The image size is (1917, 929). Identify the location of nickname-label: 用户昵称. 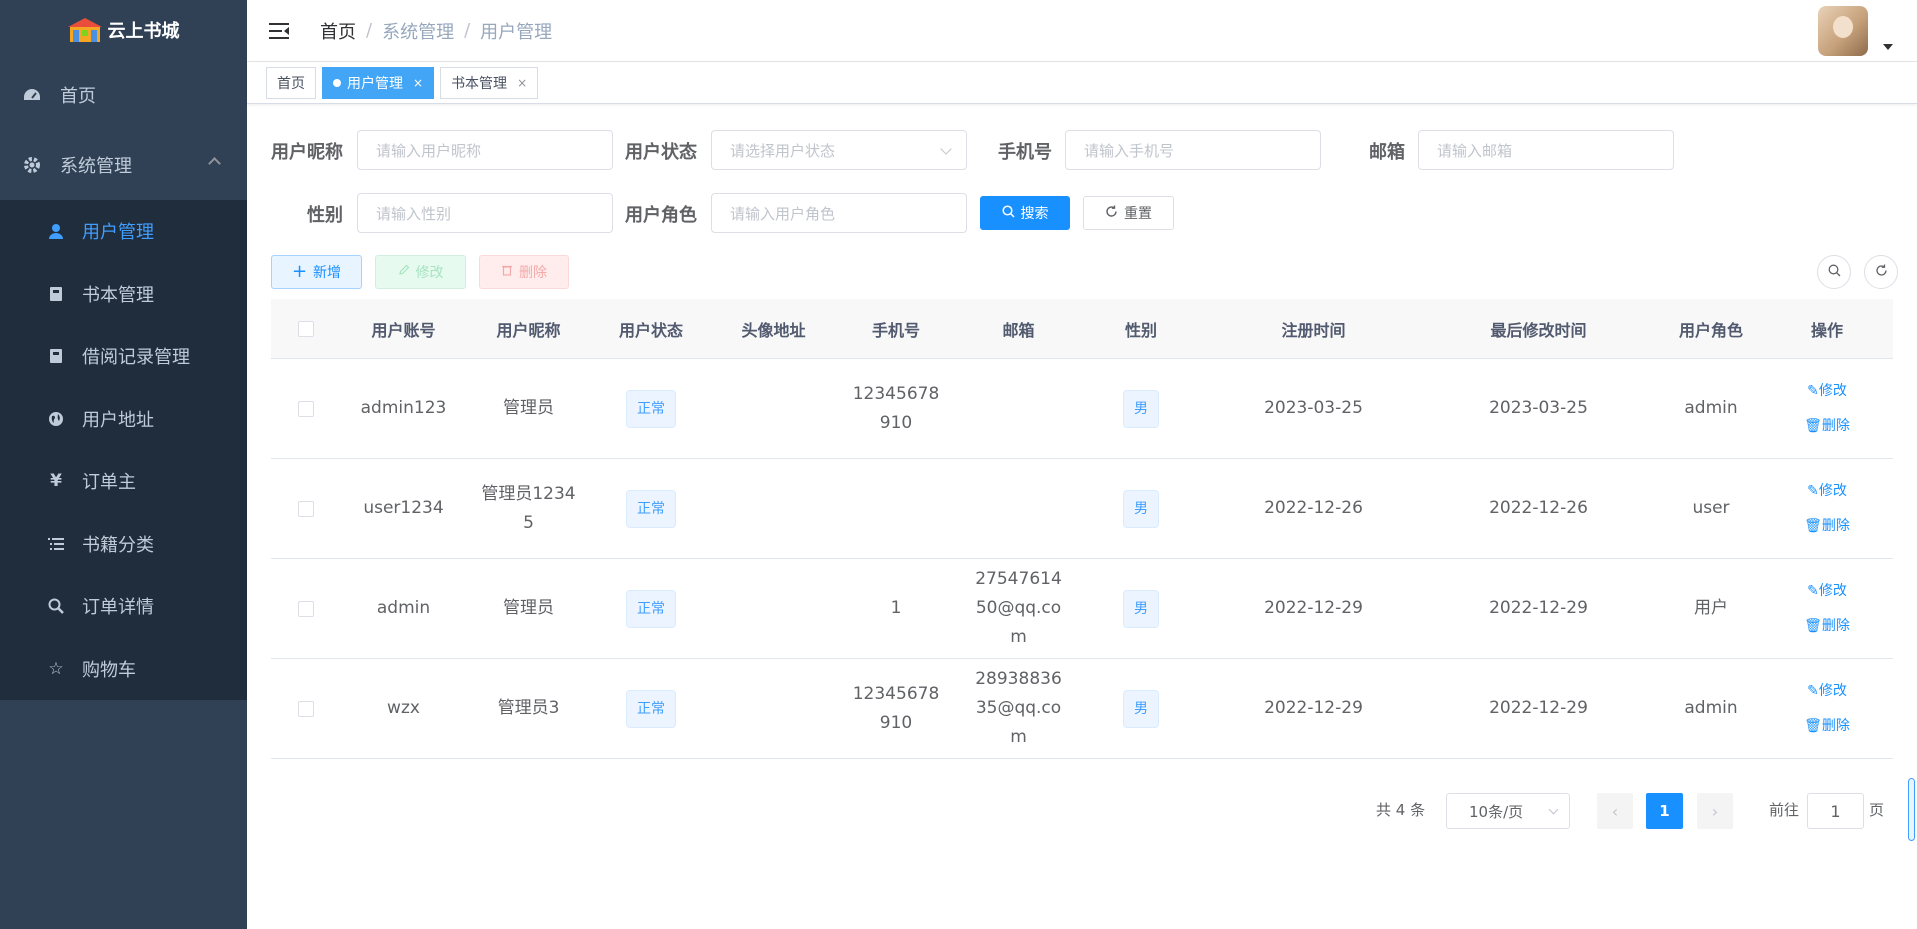
(307, 152).